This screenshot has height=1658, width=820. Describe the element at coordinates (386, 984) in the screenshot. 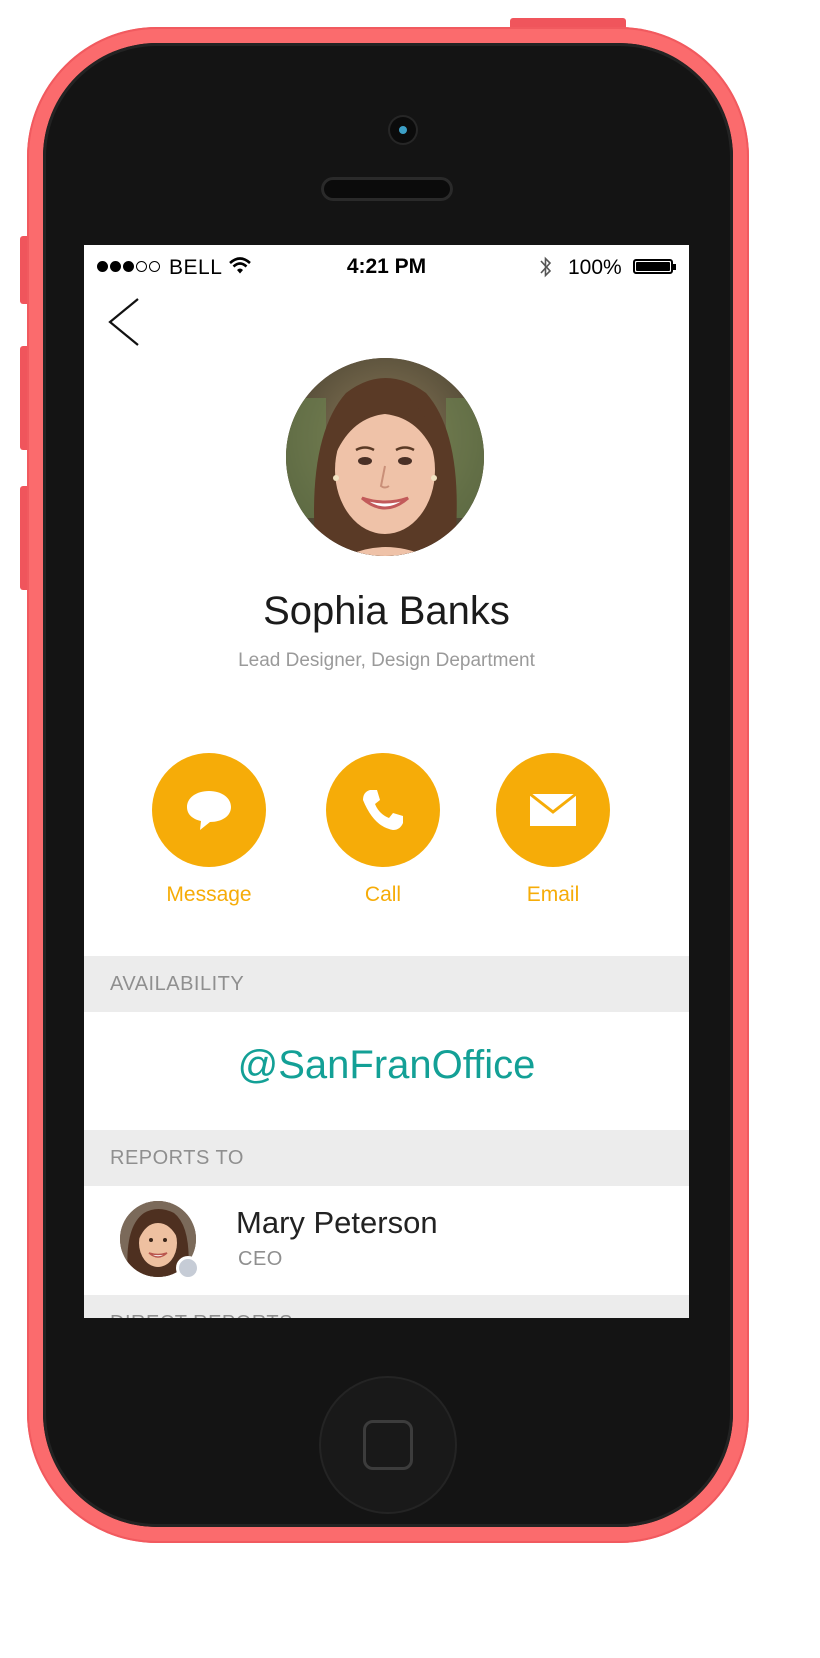

I see `availability-header: AVAILABILITY` at that location.